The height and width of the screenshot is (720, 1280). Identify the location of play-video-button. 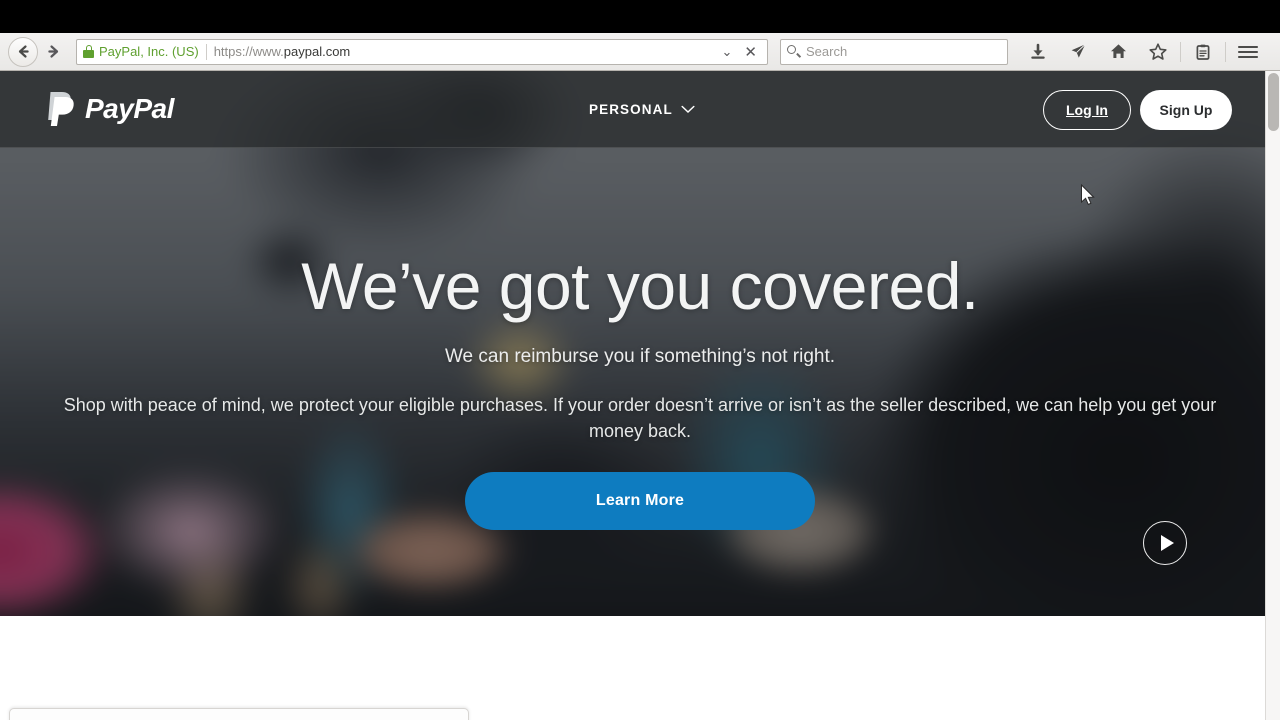
(1165, 543).